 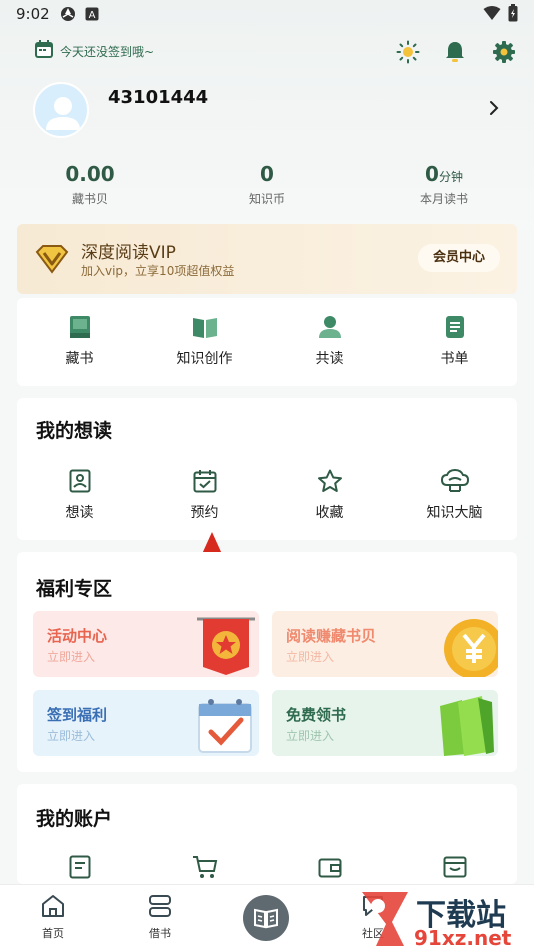 What do you see at coordinates (79, 327) in the screenshot?
I see `book-icon` at bounding box center [79, 327].